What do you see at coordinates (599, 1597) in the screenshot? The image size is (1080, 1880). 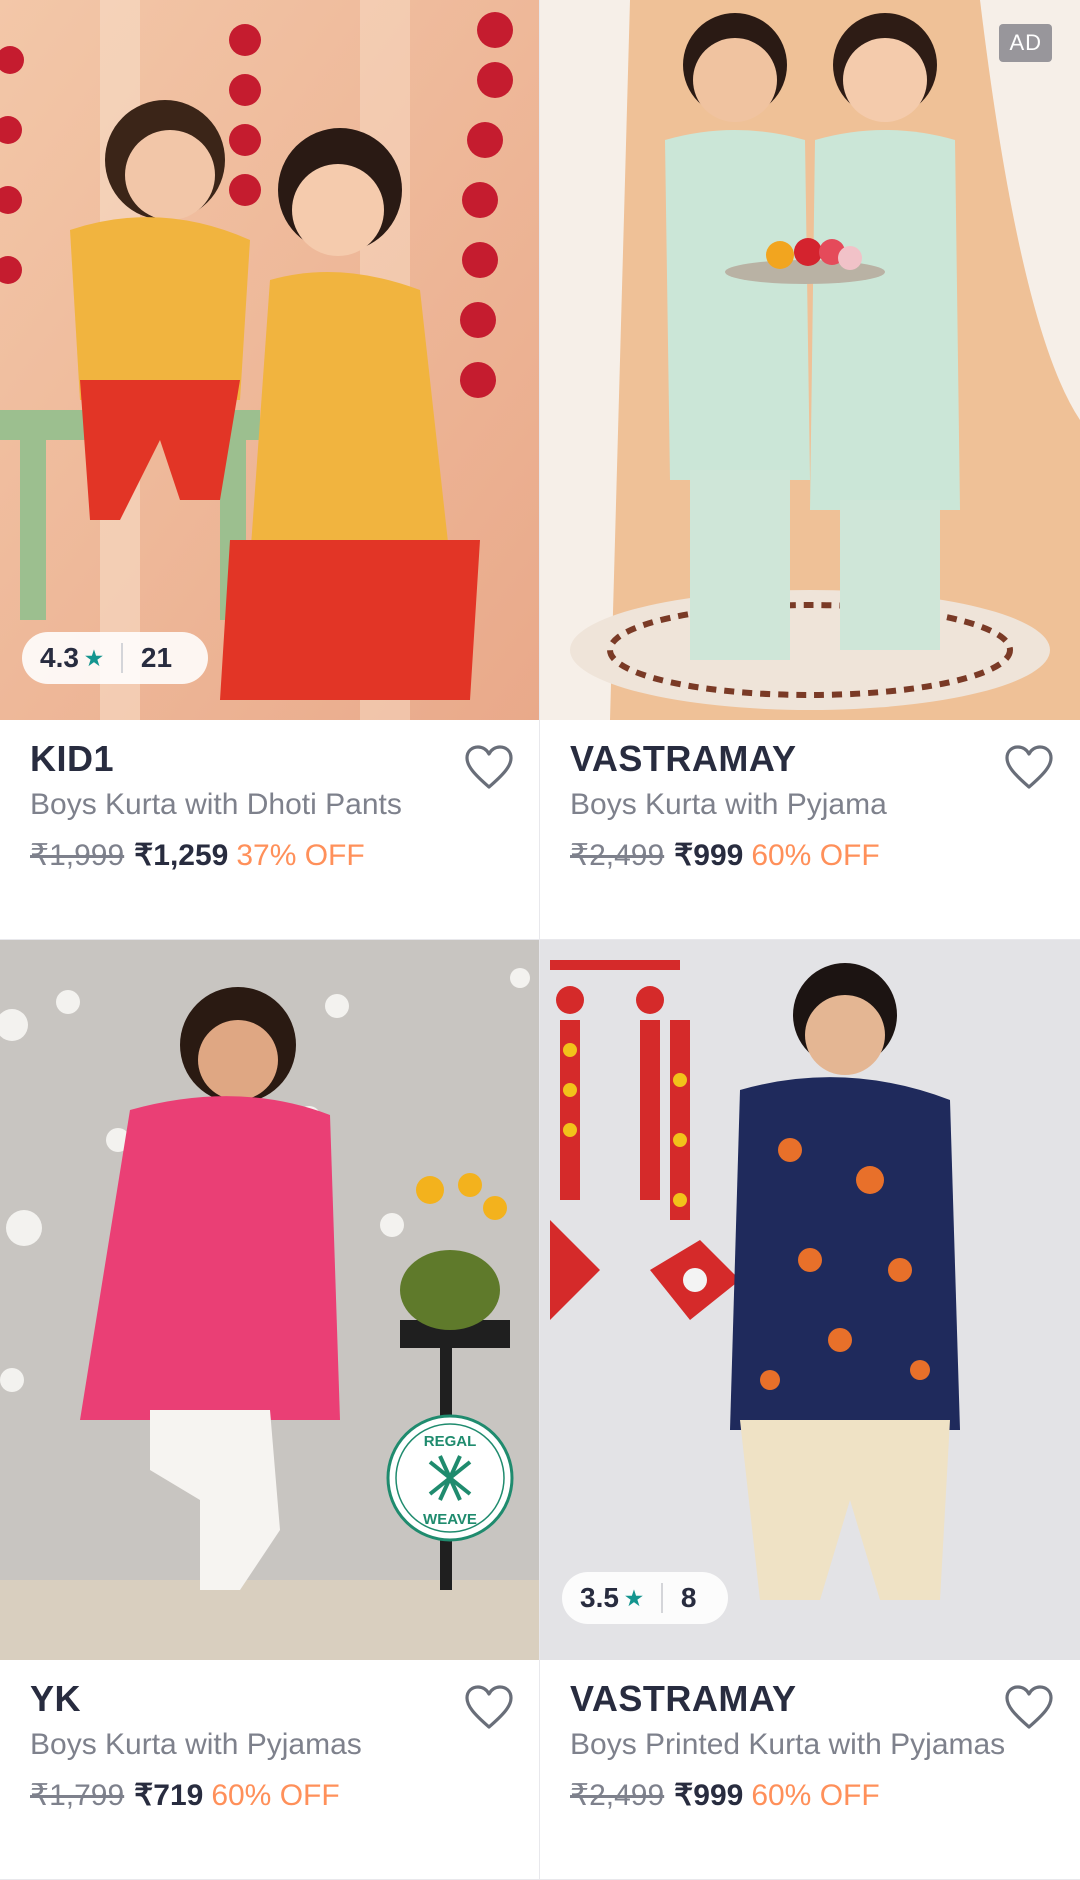 I see `rating-value: 3.5` at bounding box center [599, 1597].